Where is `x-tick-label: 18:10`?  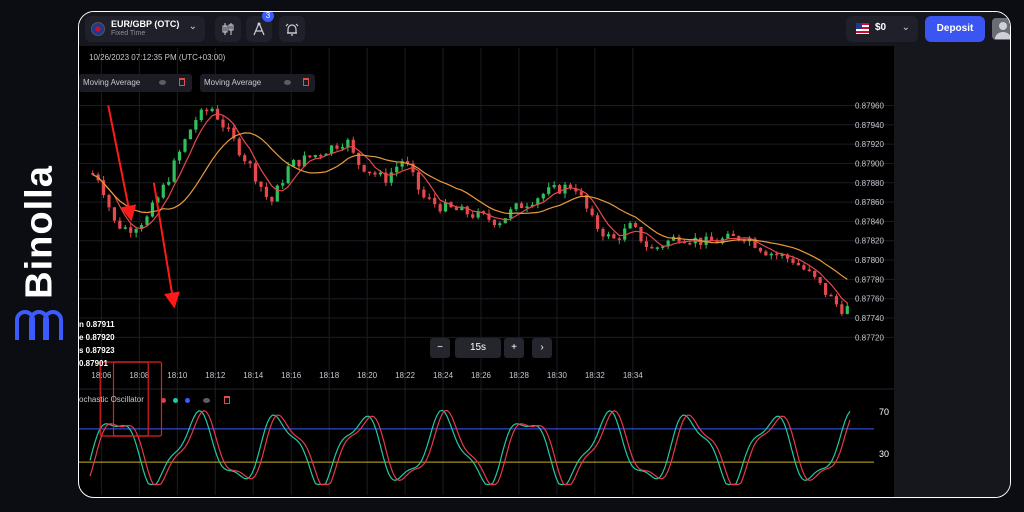 x-tick-label: 18:10 is located at coordinates (177, 375).